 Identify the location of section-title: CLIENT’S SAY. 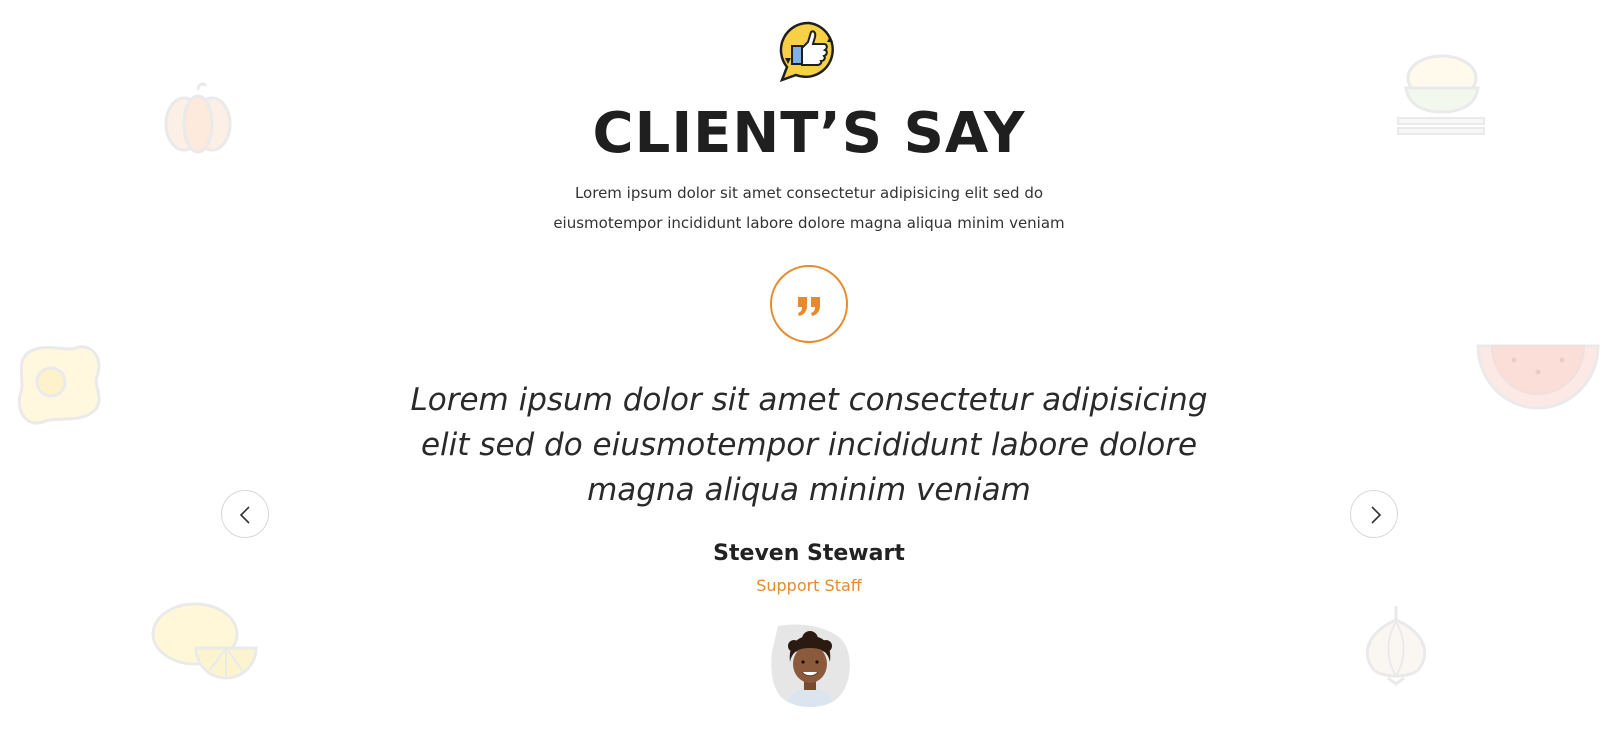
(809, 133).